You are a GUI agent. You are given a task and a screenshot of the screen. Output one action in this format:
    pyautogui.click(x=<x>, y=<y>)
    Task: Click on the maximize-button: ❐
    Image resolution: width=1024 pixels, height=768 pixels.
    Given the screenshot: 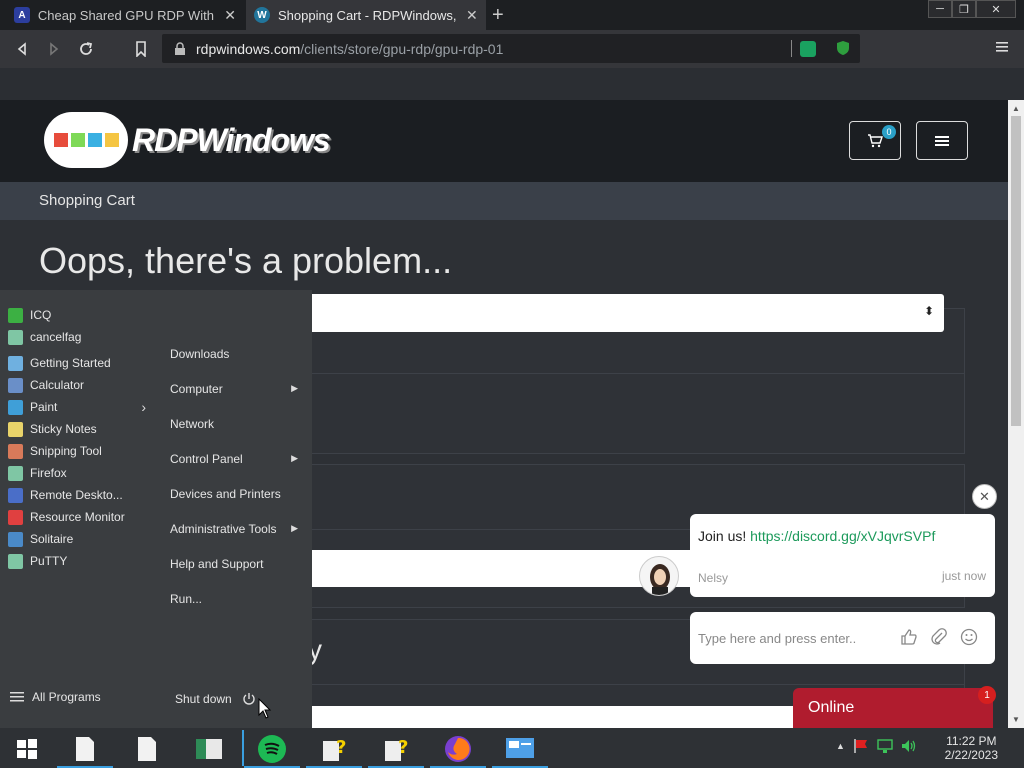 What is the action you would take?
    pyautogui.click(x=964, y=9)
    